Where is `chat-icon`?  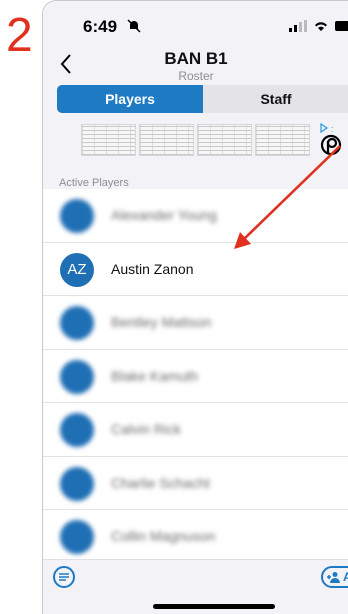 chat-icon is located at coordinates (64, 577).